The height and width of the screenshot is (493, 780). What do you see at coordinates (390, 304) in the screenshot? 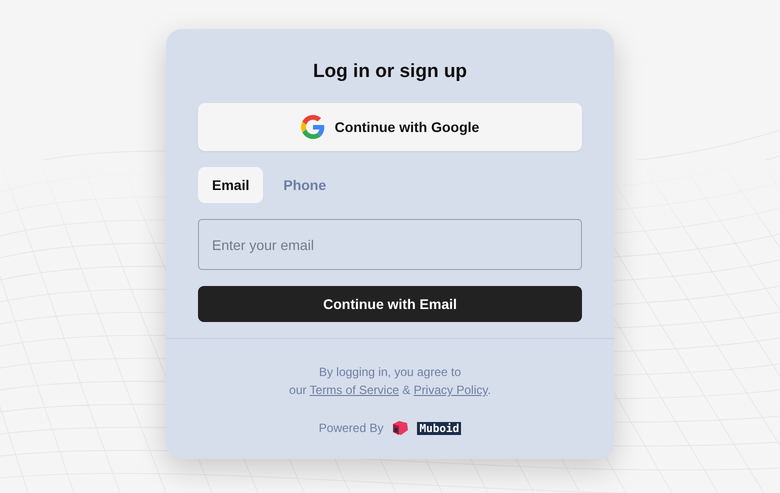
I see `continue-email-button: Continue with Email` at bounding box center [390, 304].